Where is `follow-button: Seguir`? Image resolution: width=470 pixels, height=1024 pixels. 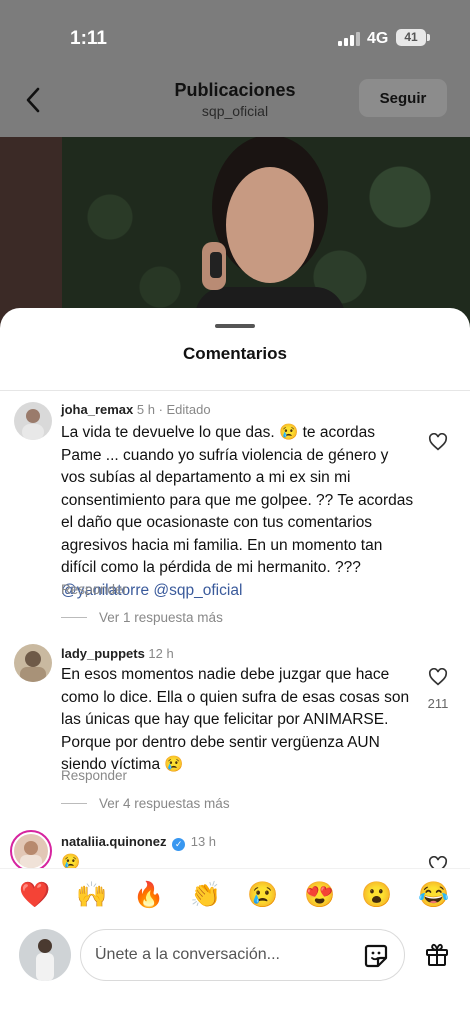 follow-button: Seguir is located at coordinates (403, 98).